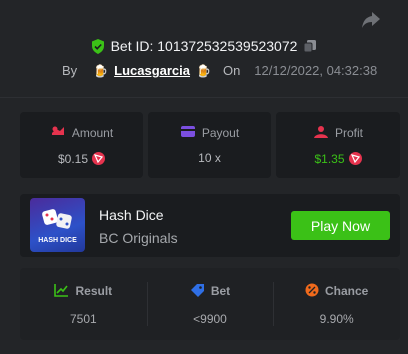  Describe the element at coordinates (312, 291) in the screenshot. I see `percent-icon` at that location.